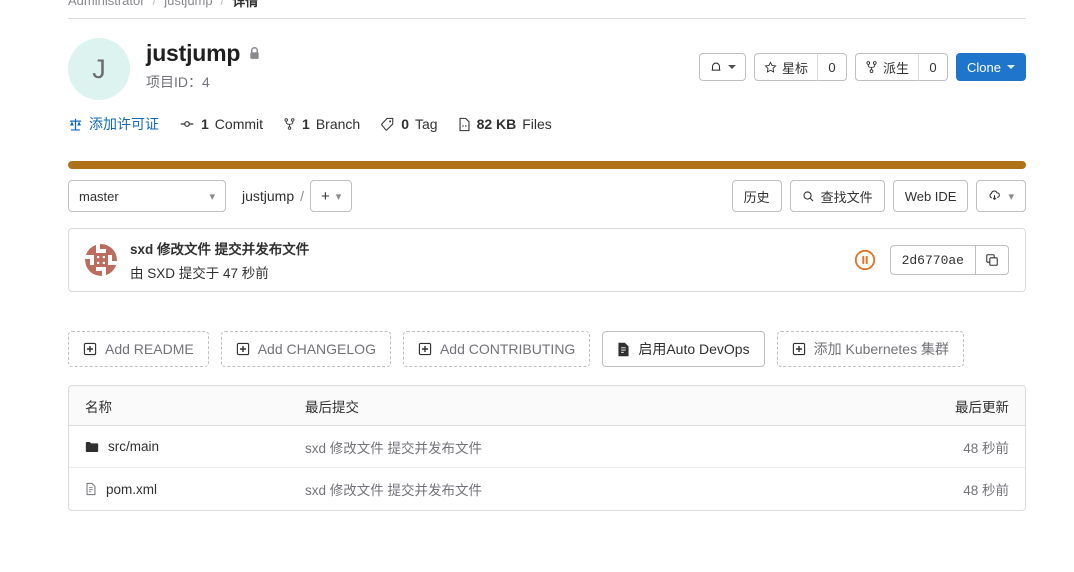 This screenshot has height=572, width=1074. What do you see at coordinates (133, 446) in the screenshot?
I see `file-name-link: src/main` at bounding box center [133, 446].